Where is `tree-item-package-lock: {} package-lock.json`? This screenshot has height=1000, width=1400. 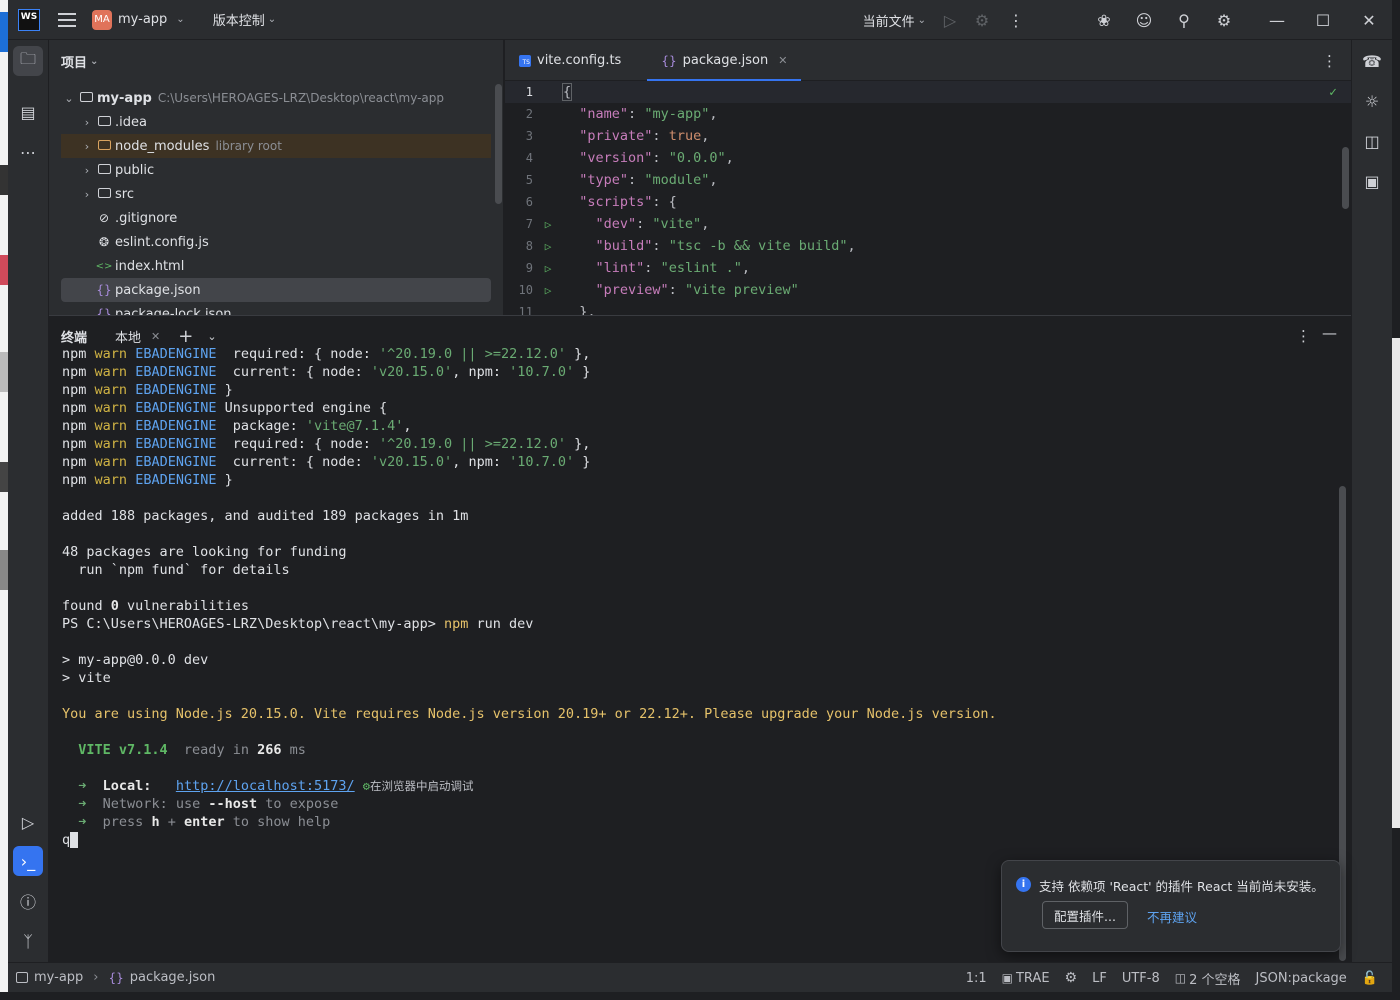
tree-item-package-lock: {} package-lock.json is located at coordinates (276, 309).